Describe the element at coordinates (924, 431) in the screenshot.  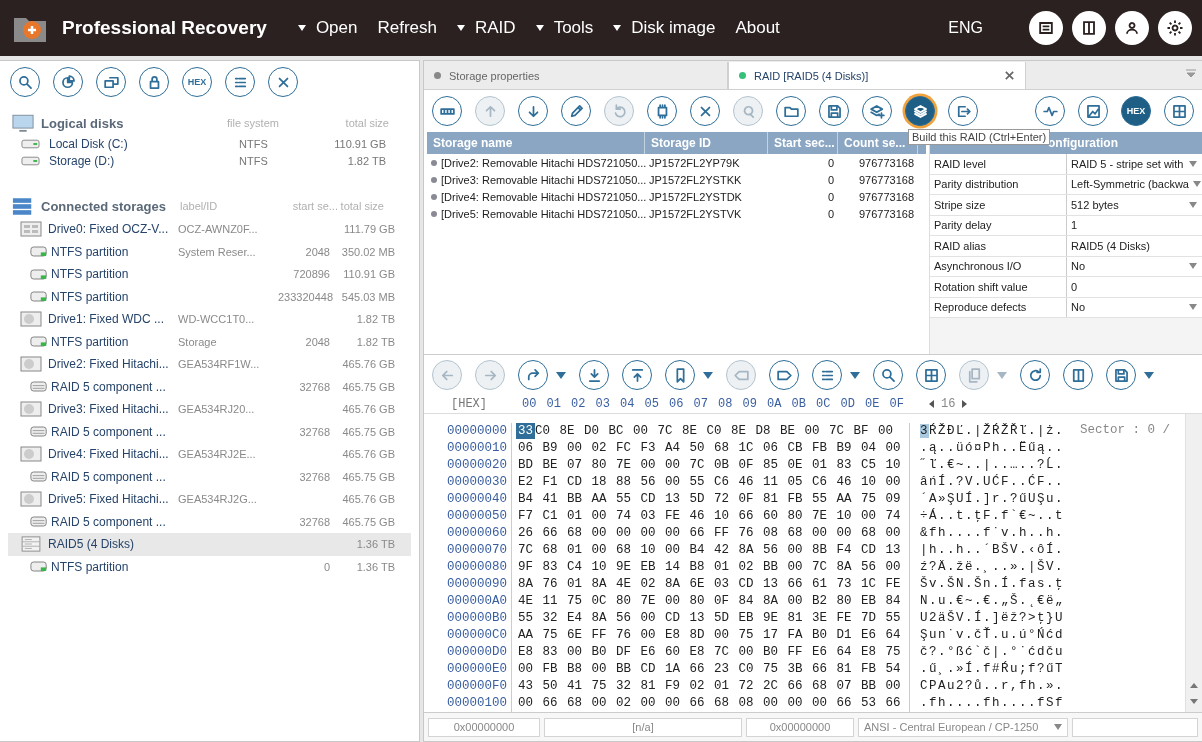
I see `cursor-char: 3` at that location.